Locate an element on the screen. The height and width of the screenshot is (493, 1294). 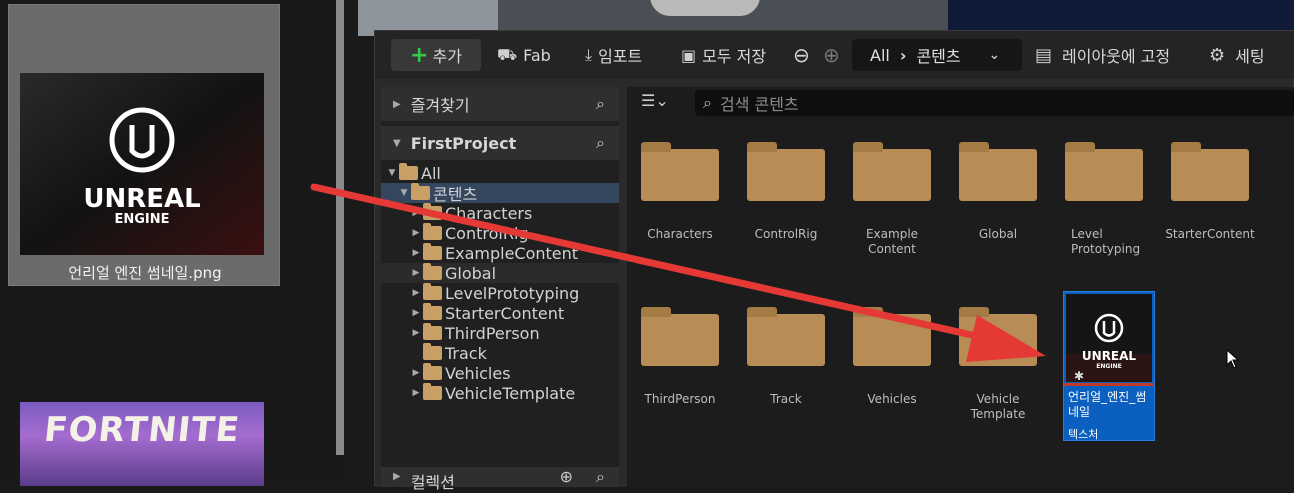
folder-label: Vehicles is located at coordinates (892, 399).